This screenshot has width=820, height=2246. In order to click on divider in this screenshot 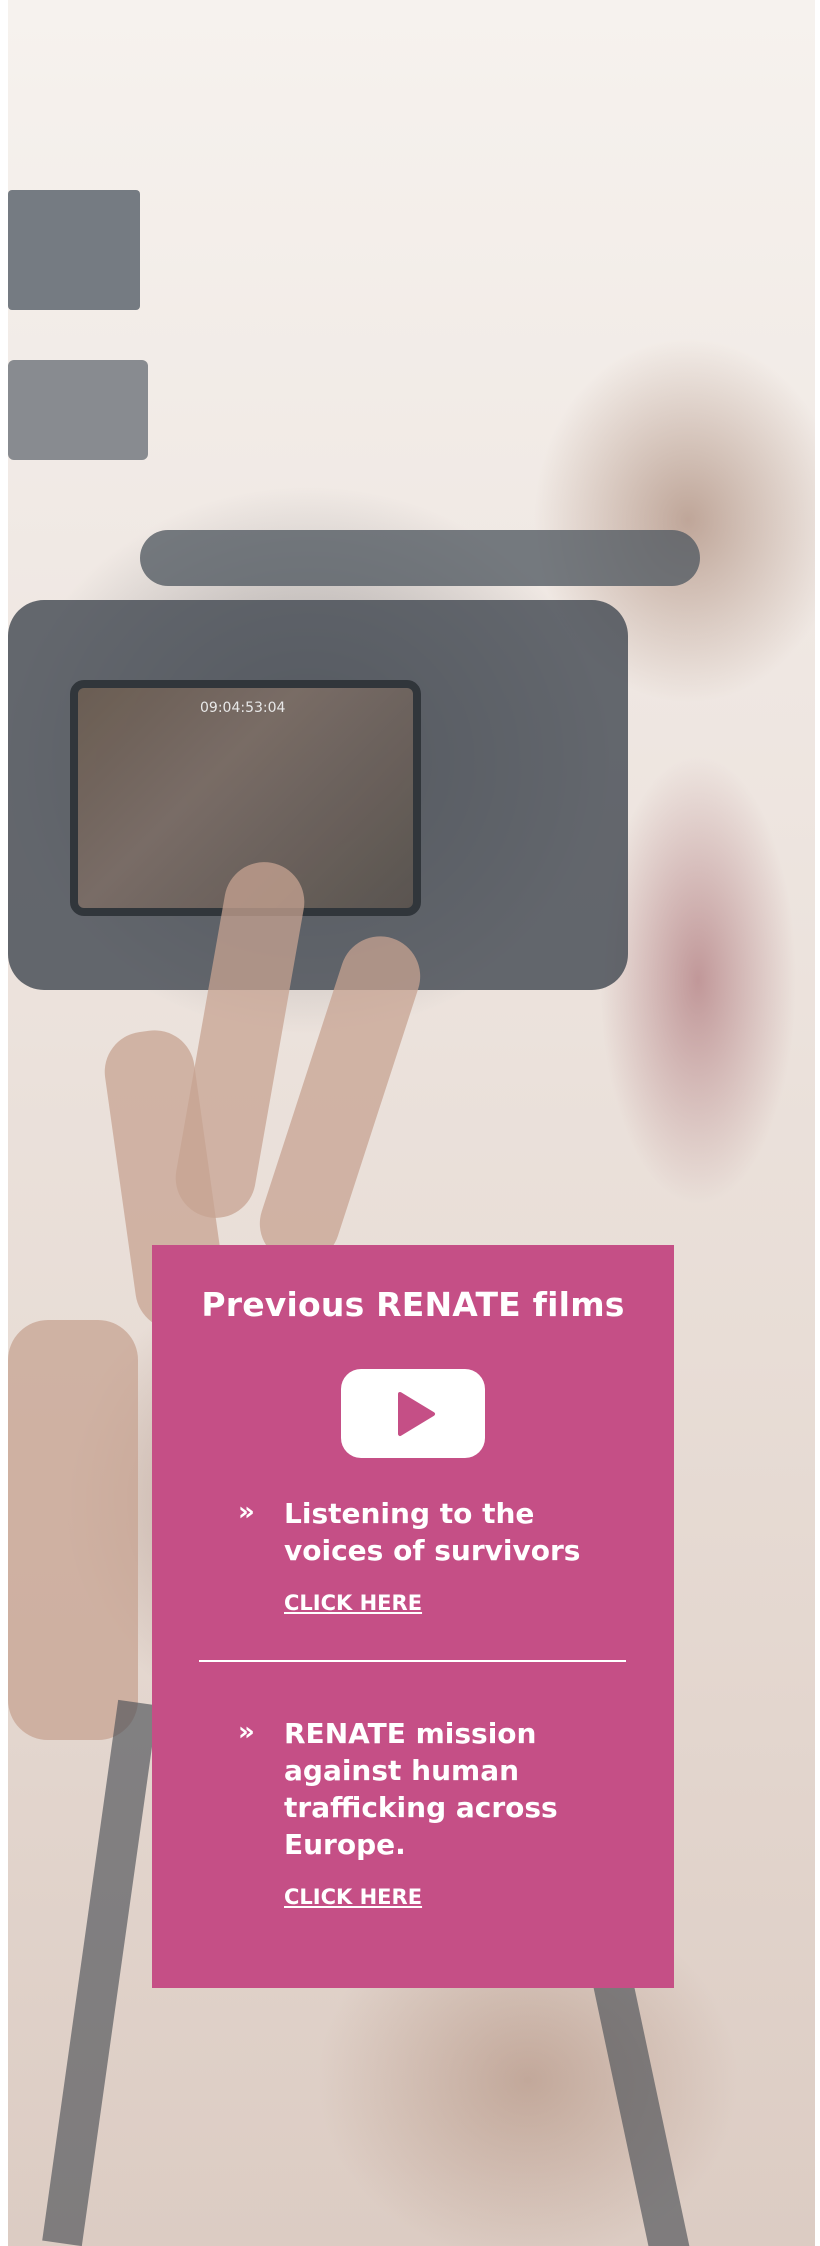, I will do `click(412, 1661)`.